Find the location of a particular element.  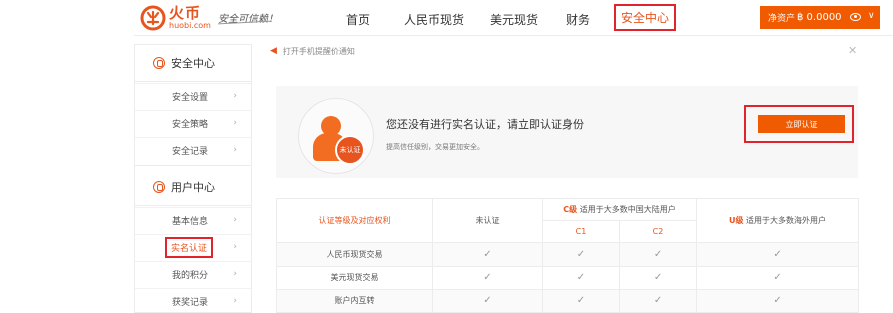

nav-home: 首页 is located at coordinates (358, 19).